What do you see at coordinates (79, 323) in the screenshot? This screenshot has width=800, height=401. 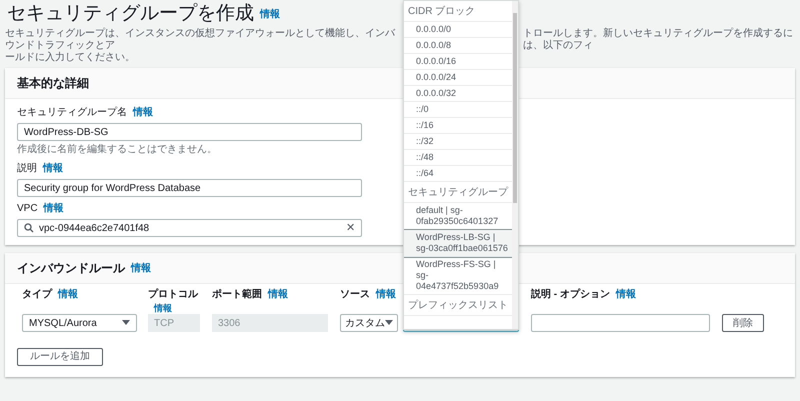 I see `type-select: MYSQL/Aurora` at bounding box center [79, 323].